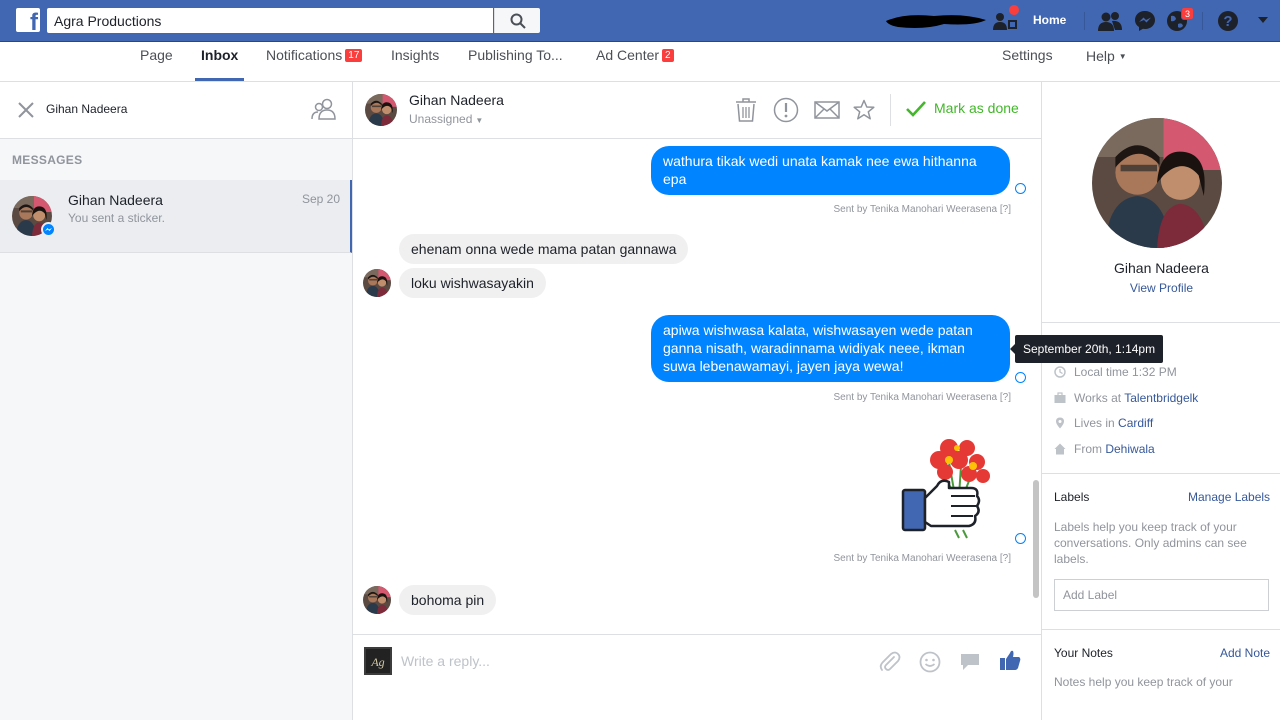  I want to click on add-label-input, so click(1161, 595).